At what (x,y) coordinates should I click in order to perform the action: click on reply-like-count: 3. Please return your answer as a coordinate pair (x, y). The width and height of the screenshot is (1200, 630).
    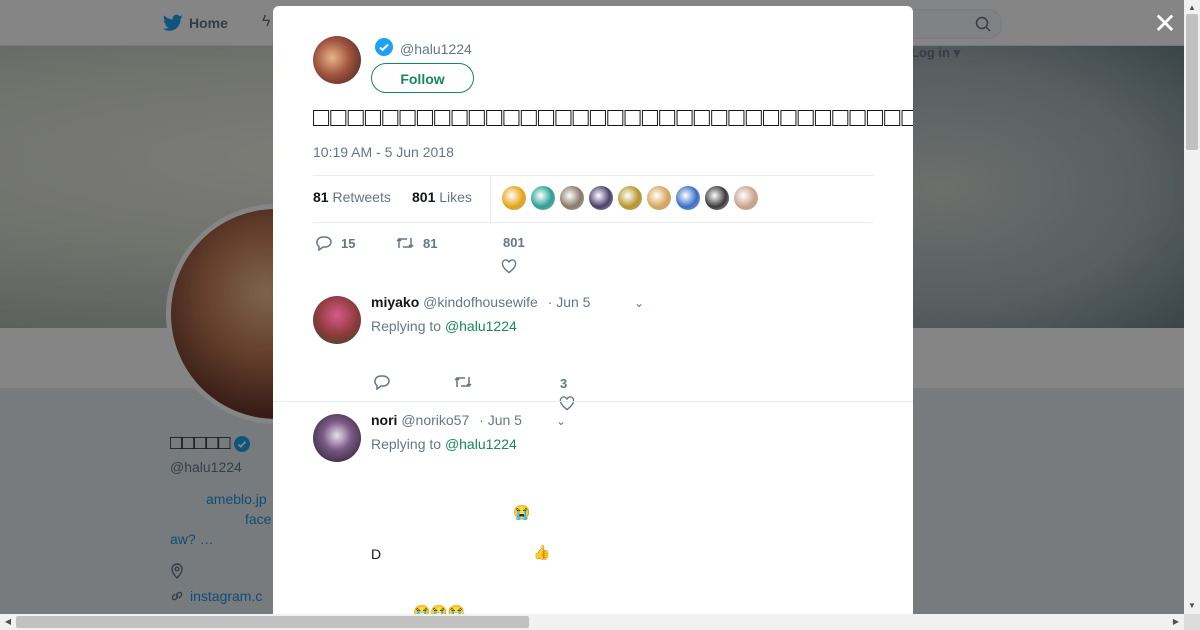
    Looking at the image, I should click on (563, 383).